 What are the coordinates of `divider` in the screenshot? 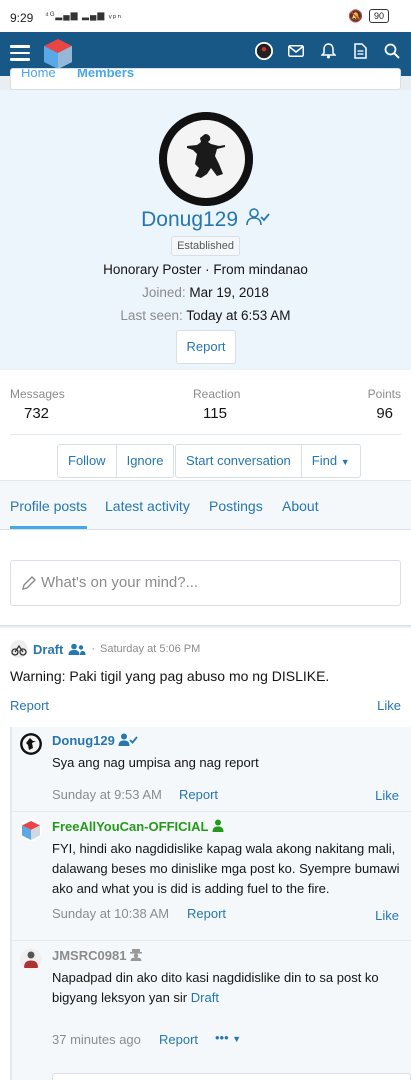 It's located at (205, 434).